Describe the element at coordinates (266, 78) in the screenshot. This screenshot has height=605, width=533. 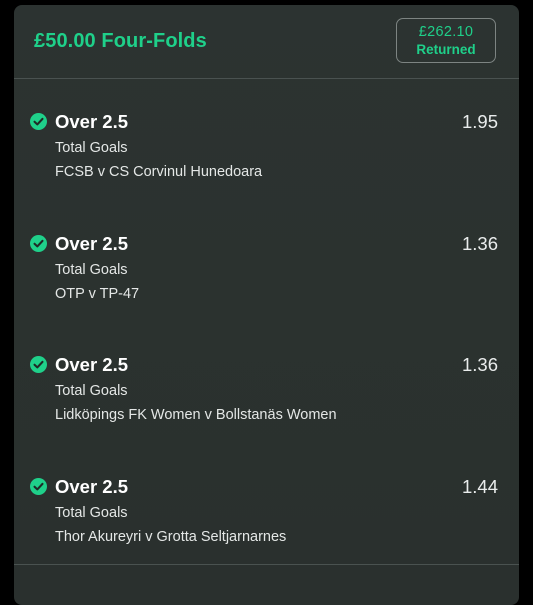
I see `header-divider` at that location.